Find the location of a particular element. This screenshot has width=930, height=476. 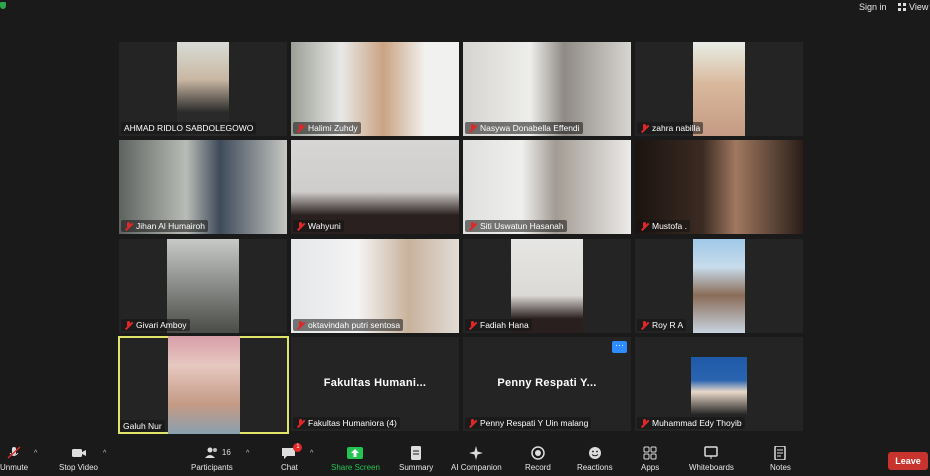

security-shield-icon is located at coordinates (3, 5).